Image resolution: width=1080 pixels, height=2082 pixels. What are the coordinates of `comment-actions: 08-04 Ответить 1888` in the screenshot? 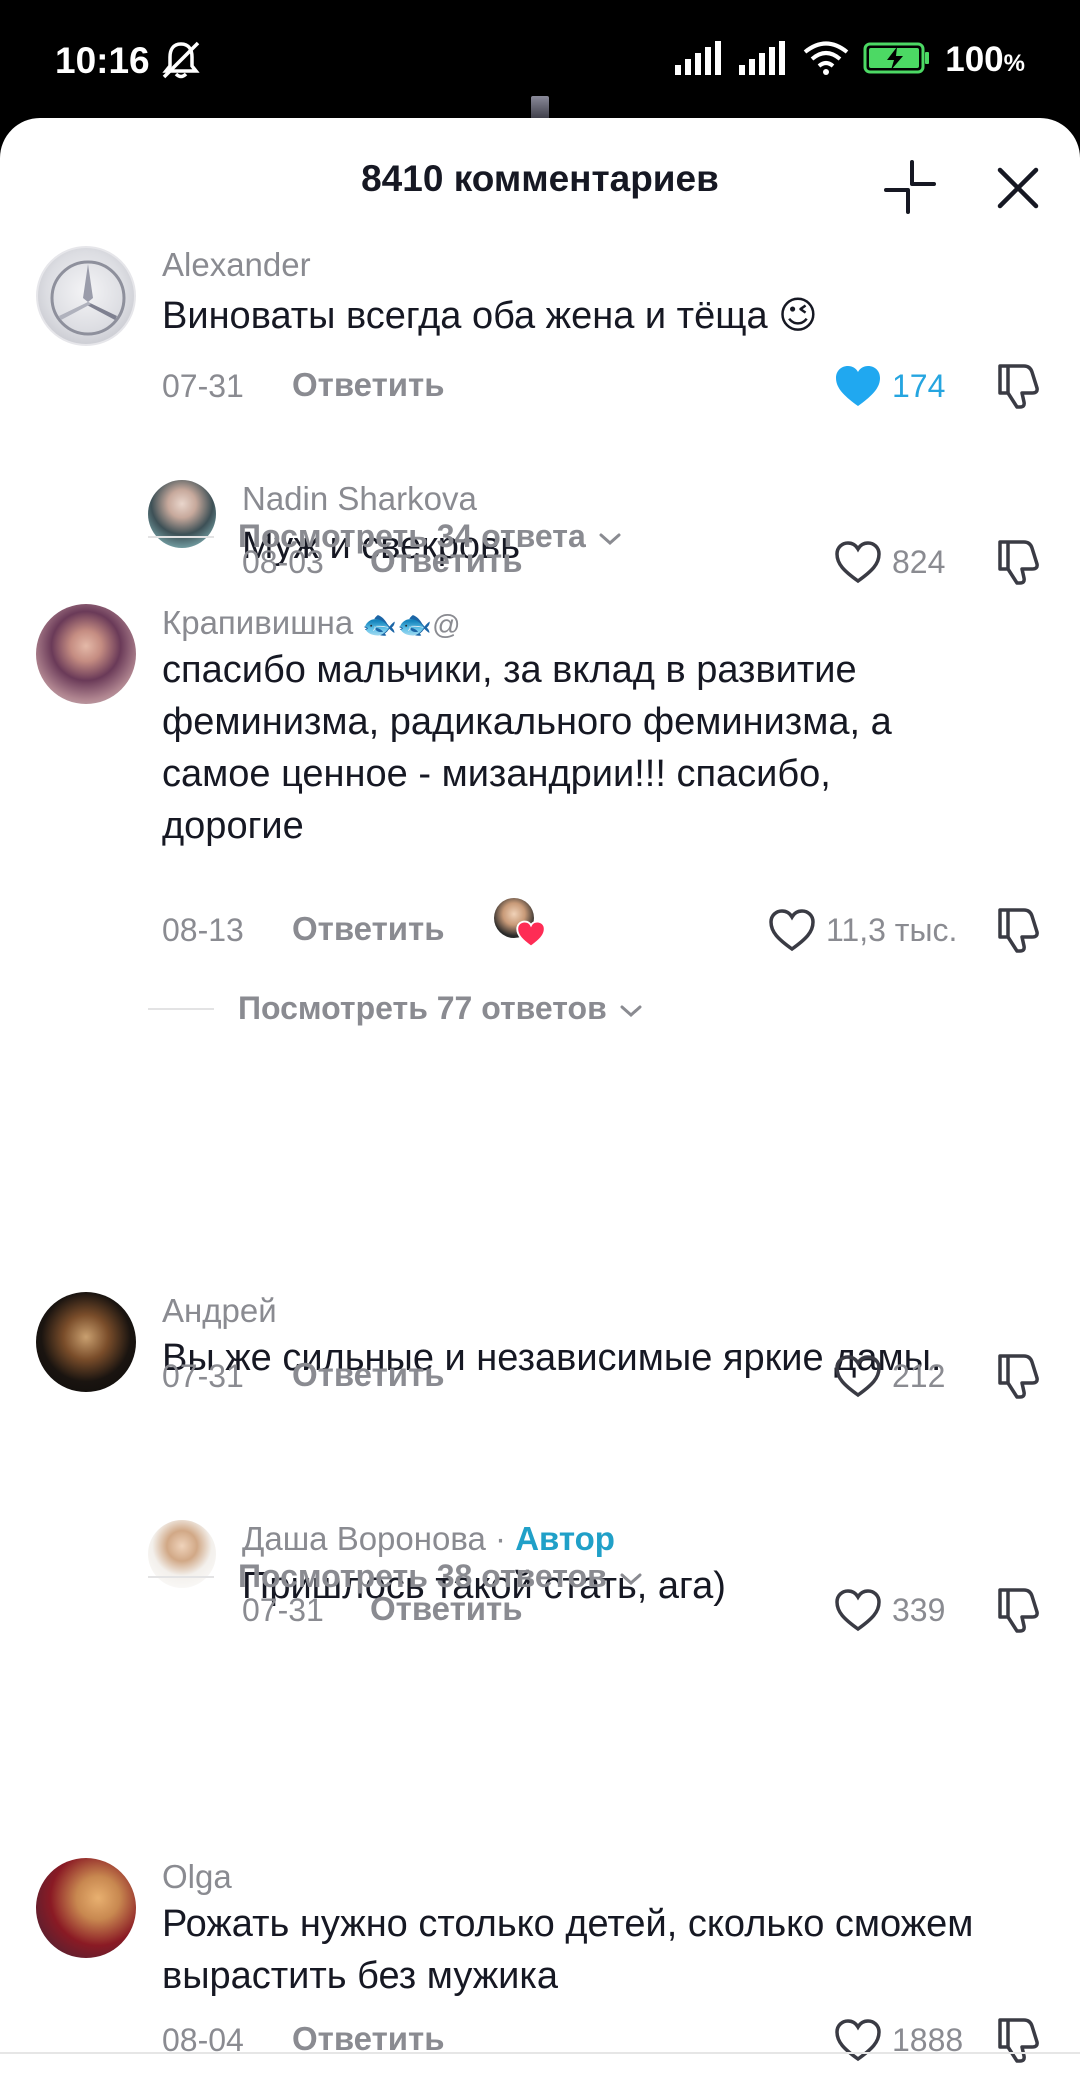 It's located at (540, 2039).